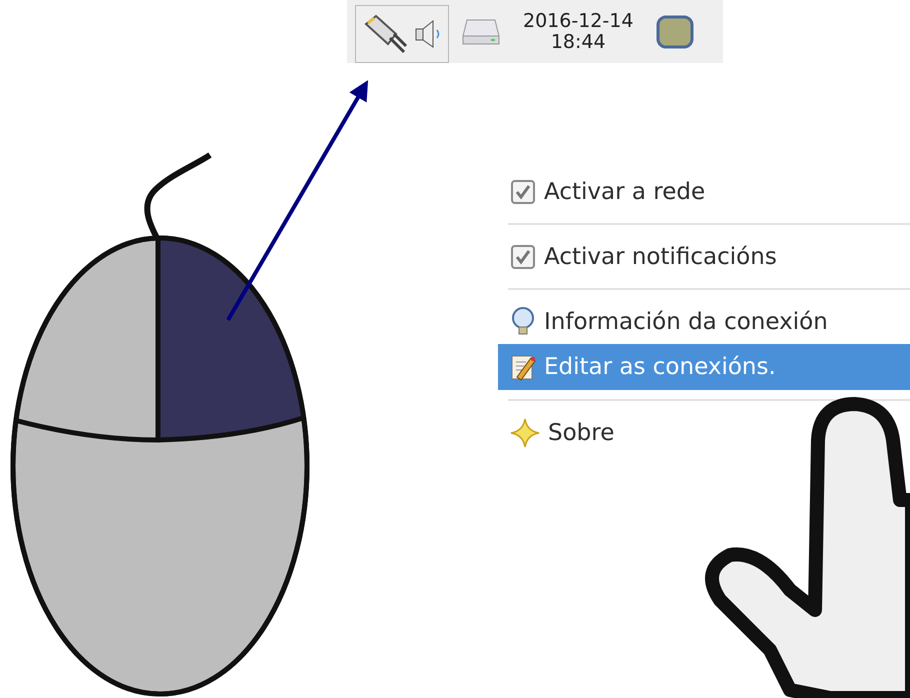 The width and height of the screenshot is (910, 698). What do you see at coordinates (578, 31) in the screenshot?
I see `clock: 2016-12-14 18:44` at bounding box center [578, 31].